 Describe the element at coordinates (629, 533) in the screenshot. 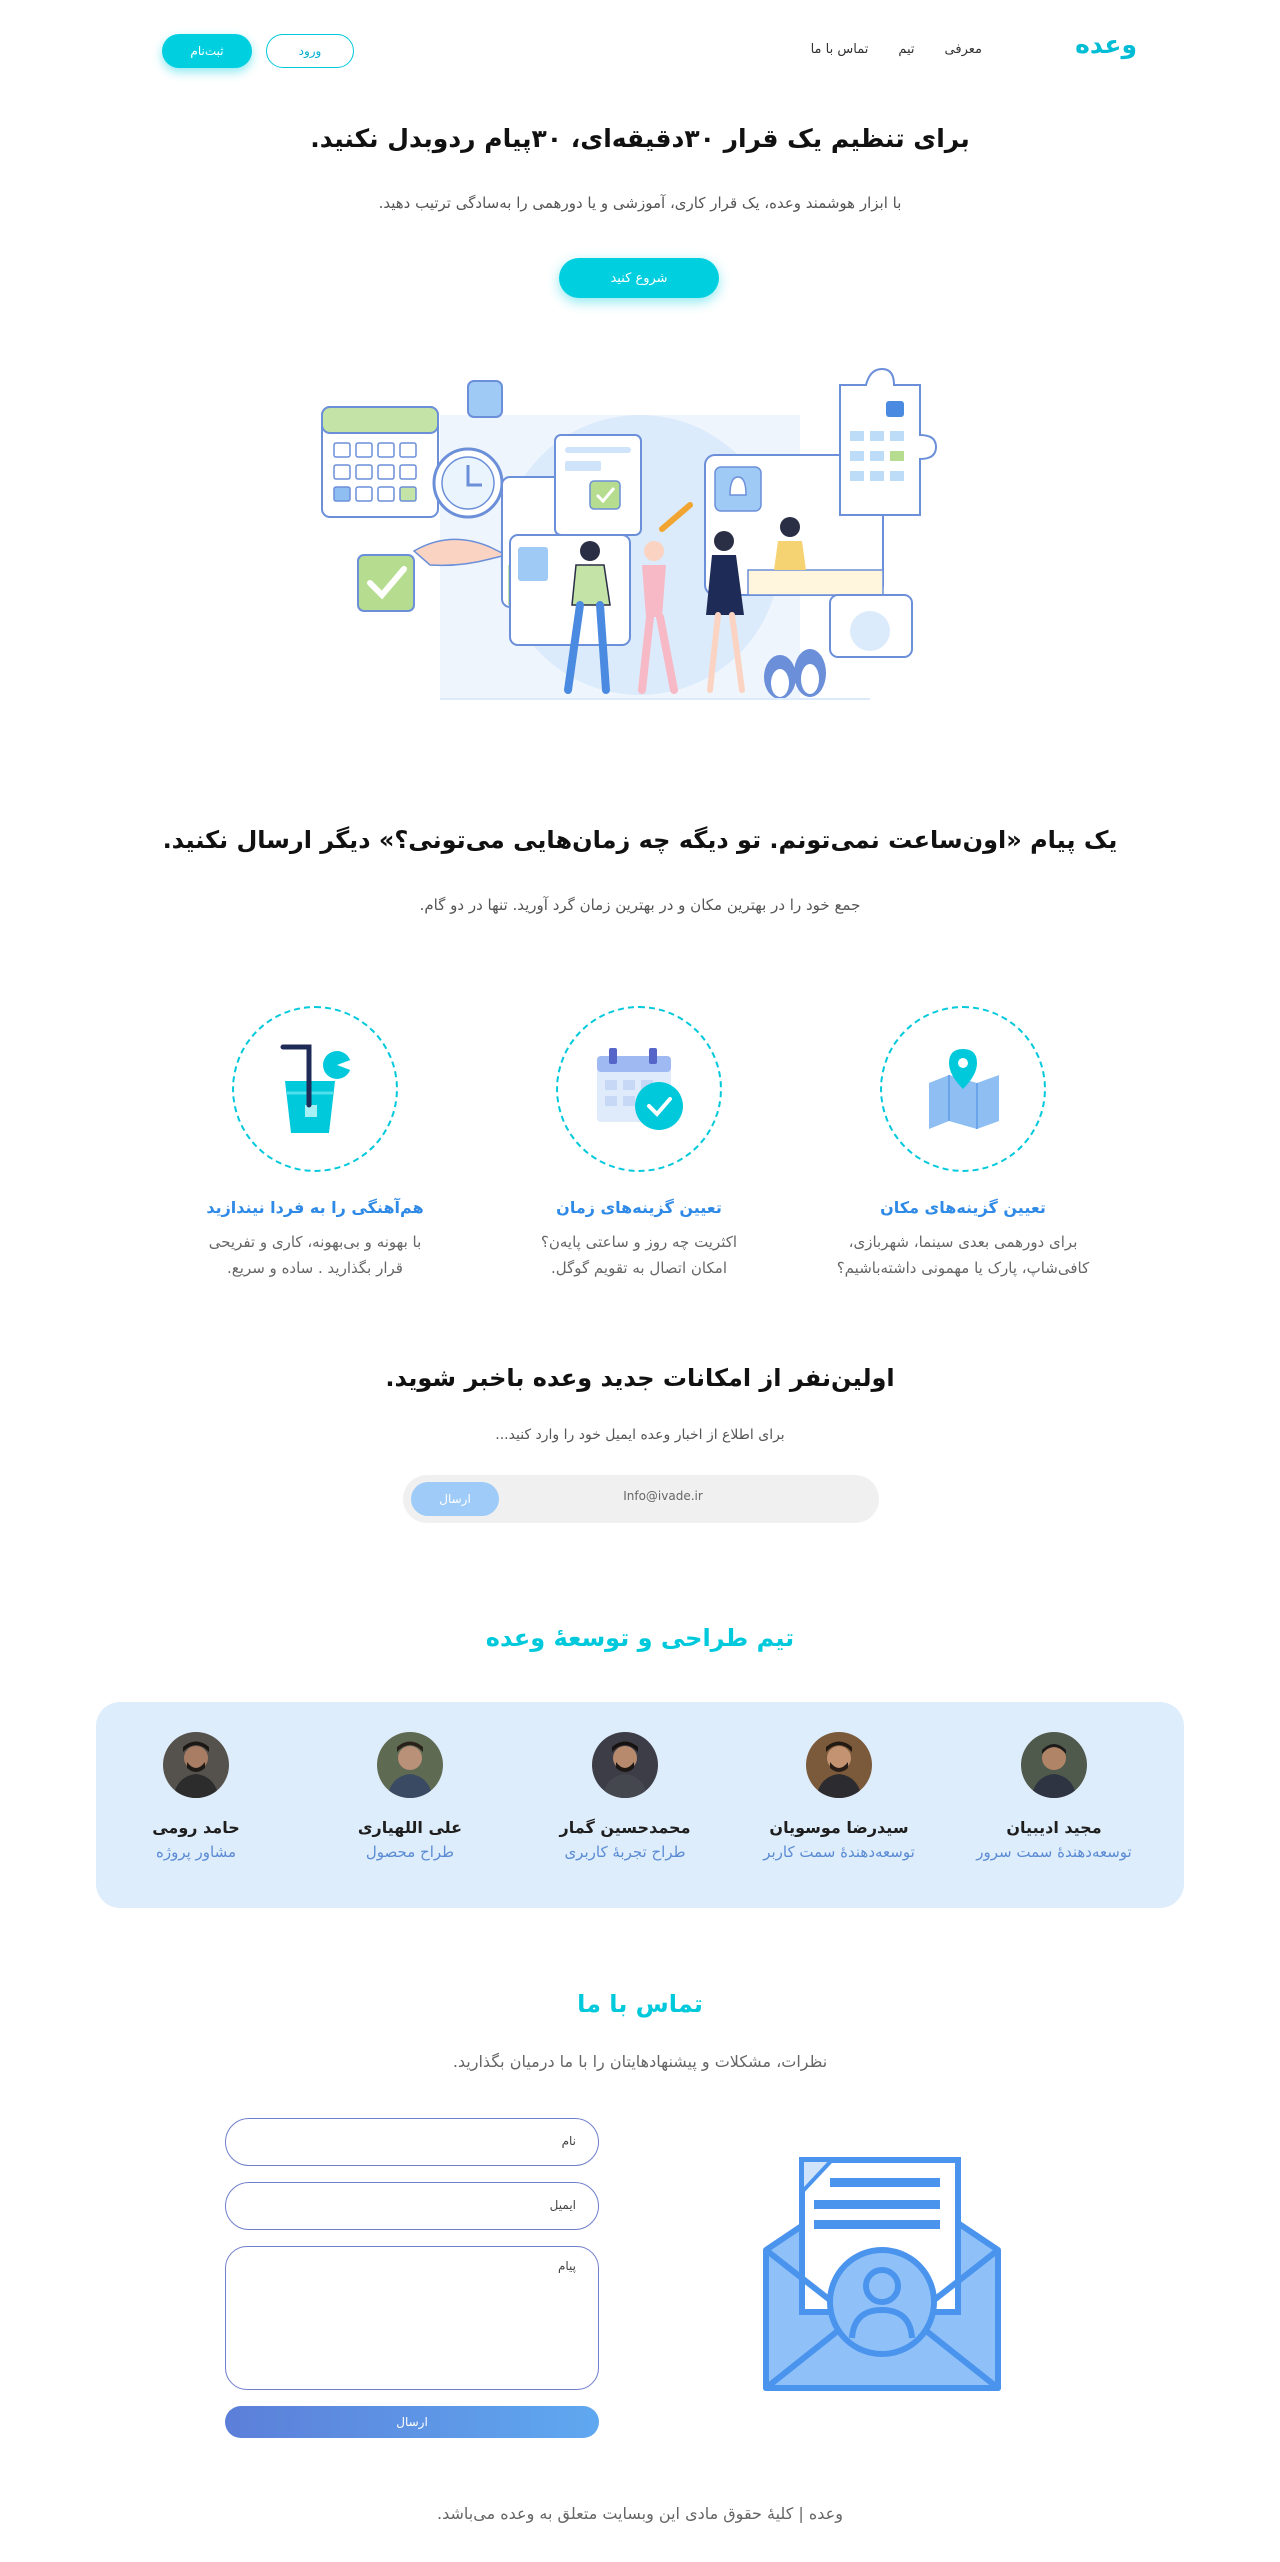

I see `hero-illustration` at that location.